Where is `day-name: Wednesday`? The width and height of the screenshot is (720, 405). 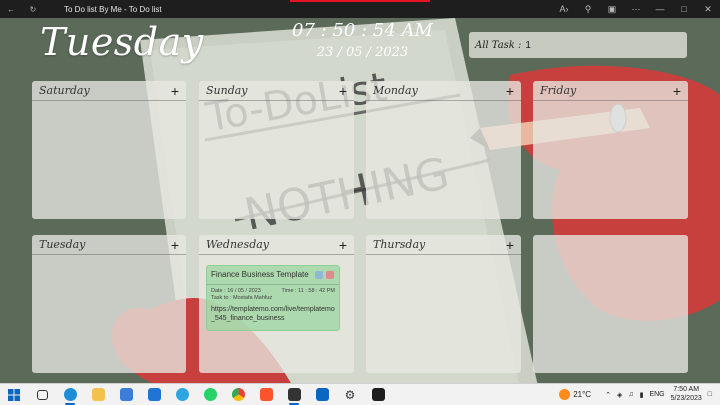
day-name: Wednesday is located at coordinates (238, 244).